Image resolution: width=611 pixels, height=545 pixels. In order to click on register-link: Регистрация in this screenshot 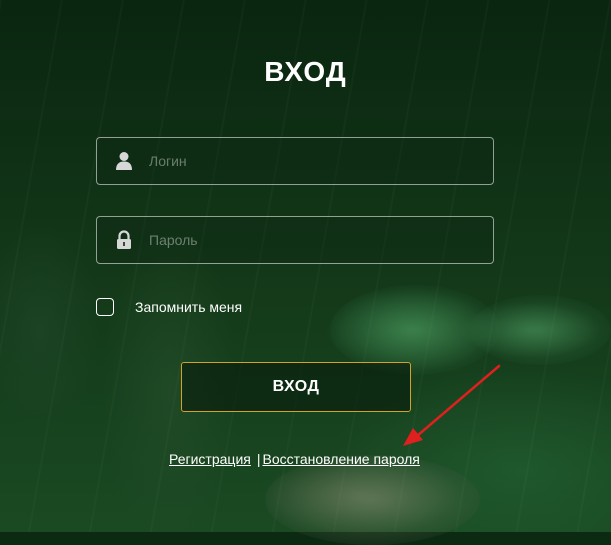, I will do `click(210, 459)`.